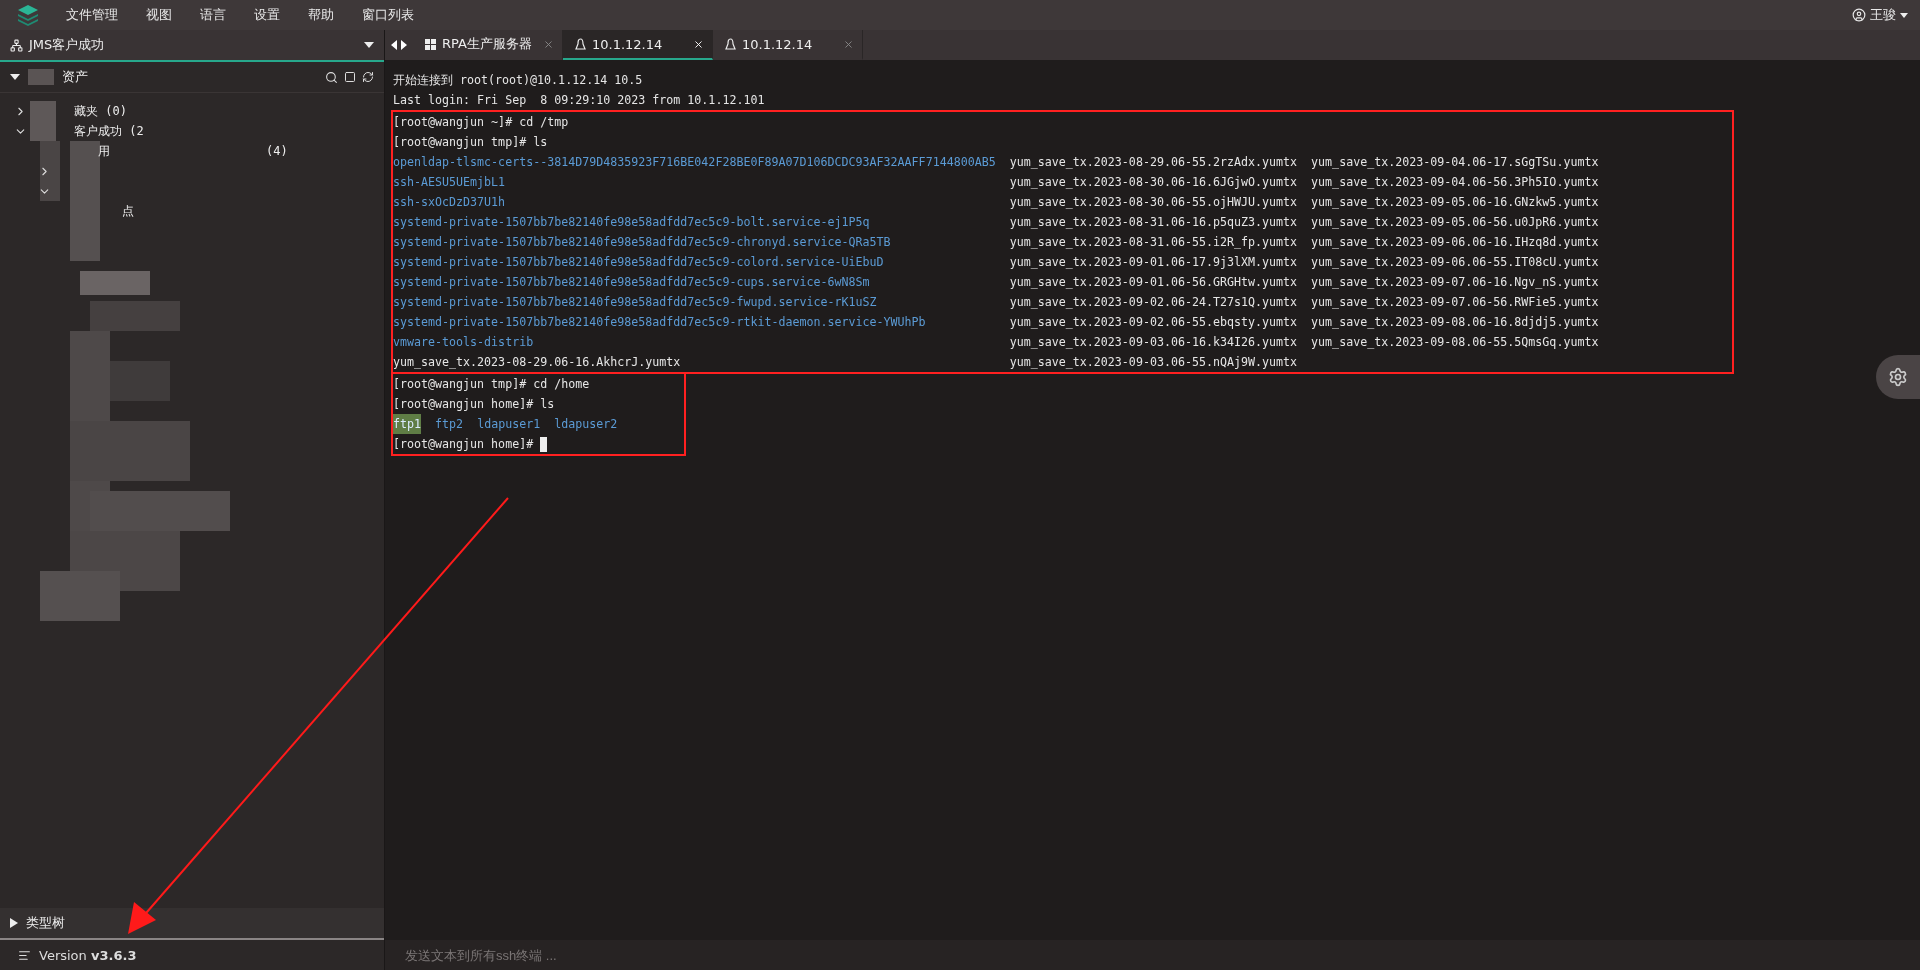 Image resolution: width=1920 pixels, height=970 pixels. What do you see at coordinates (1883, 15) in the screenshot?
I see `user-name: 王骏` at bounding box center [1883, 15].